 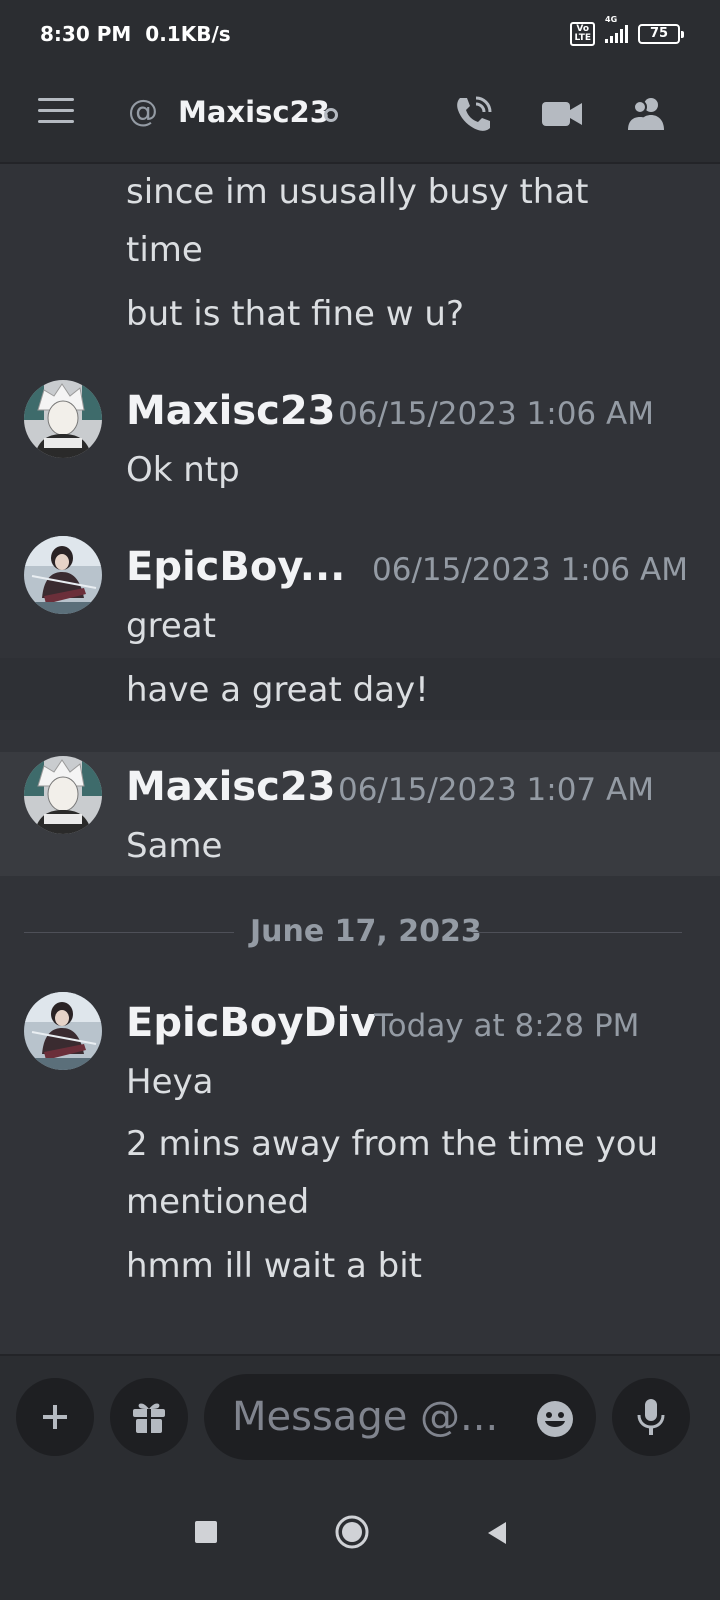 I want to click on call-icon, so click(x=474, y=114).